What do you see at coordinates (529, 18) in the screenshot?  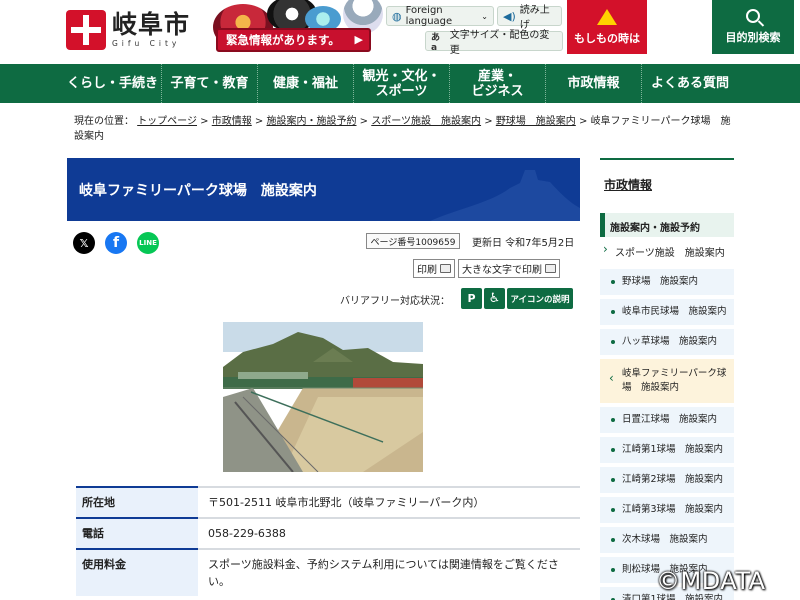 I see `read-aloud-button: ◀) 読み上げ` at bounding box center [529, 18].